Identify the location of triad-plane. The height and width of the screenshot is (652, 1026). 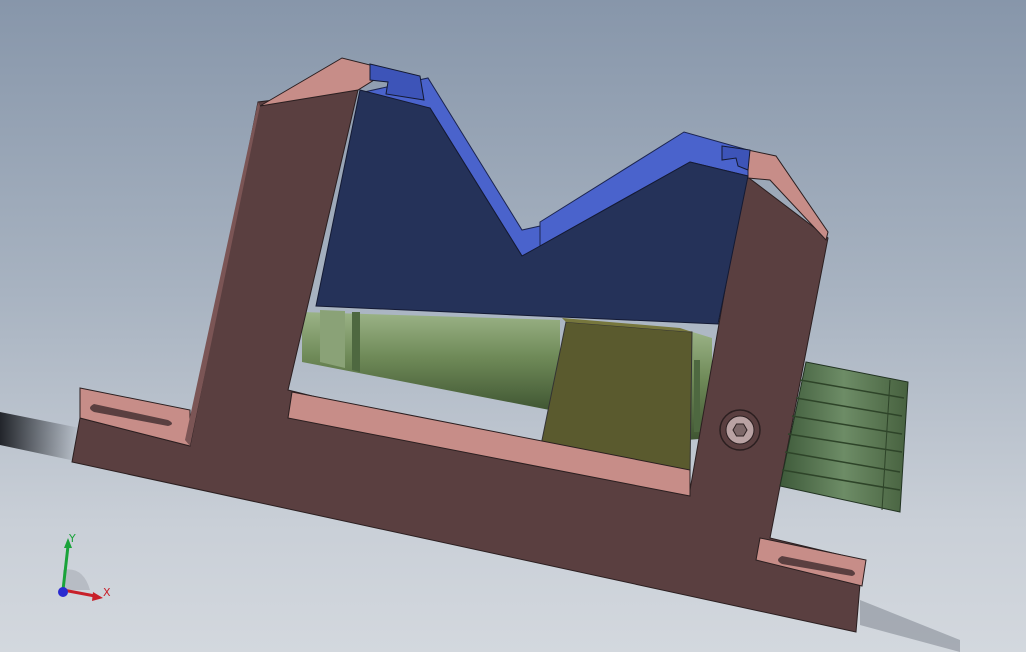
(76, 579).